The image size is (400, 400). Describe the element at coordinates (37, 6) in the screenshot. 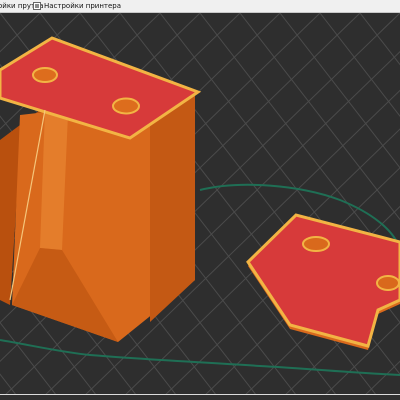

I see `printer-settings-icon` at that location.